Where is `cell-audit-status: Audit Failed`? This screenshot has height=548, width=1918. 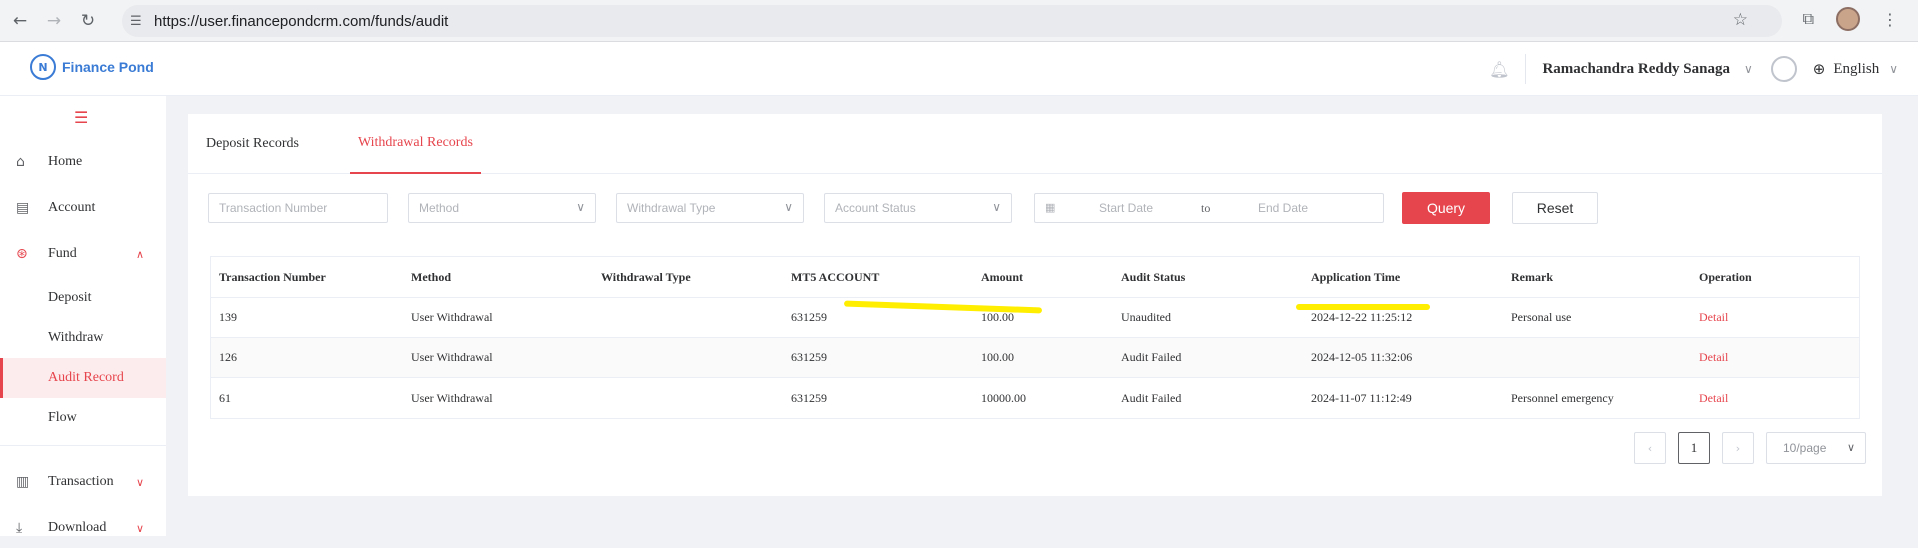
cell-audit-status: Audit Failed is located at coordinates (1151, 397).